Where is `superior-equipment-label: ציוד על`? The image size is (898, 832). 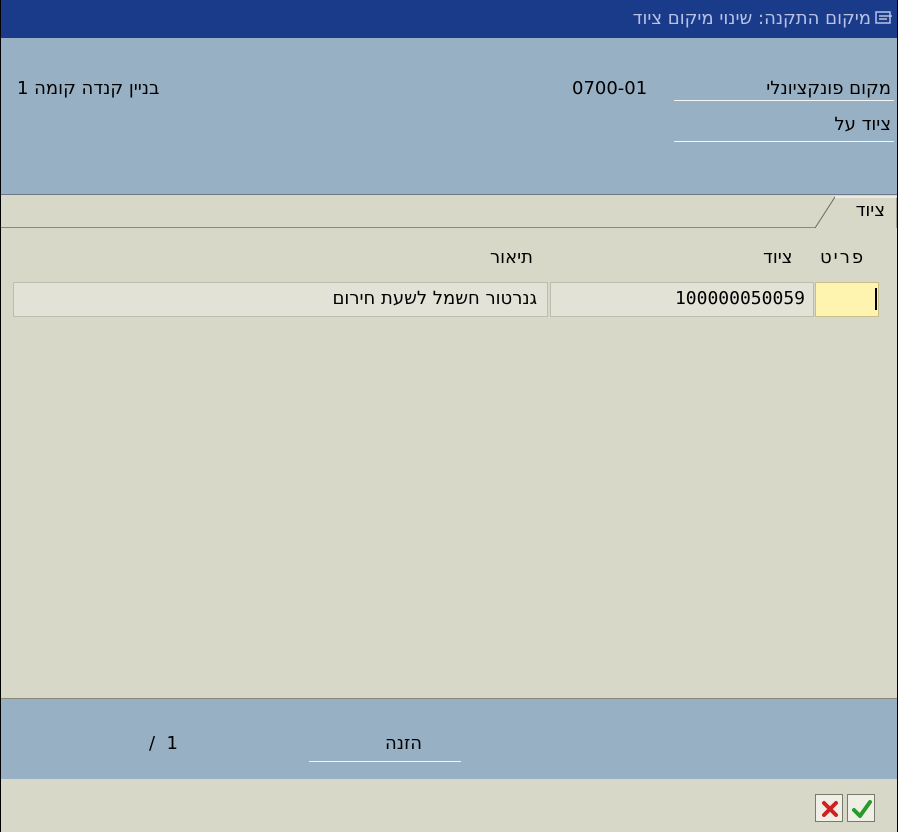
superior-equipment-label: ציוד על is located at coordinates (862, 124).